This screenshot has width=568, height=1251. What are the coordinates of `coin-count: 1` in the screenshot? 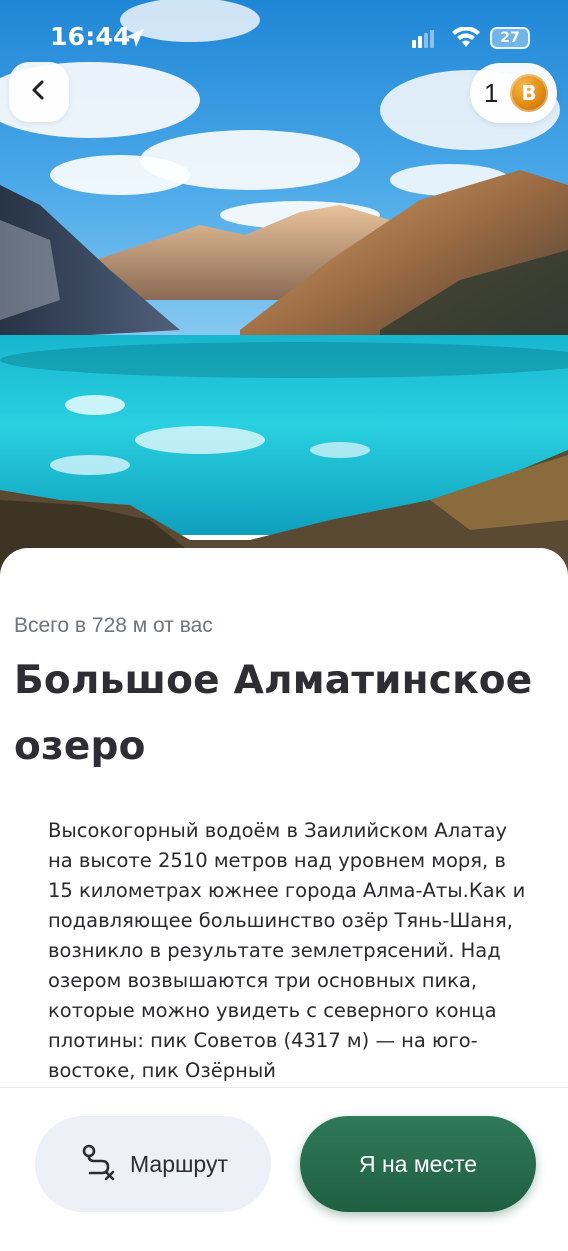 It's located at (491, 92).